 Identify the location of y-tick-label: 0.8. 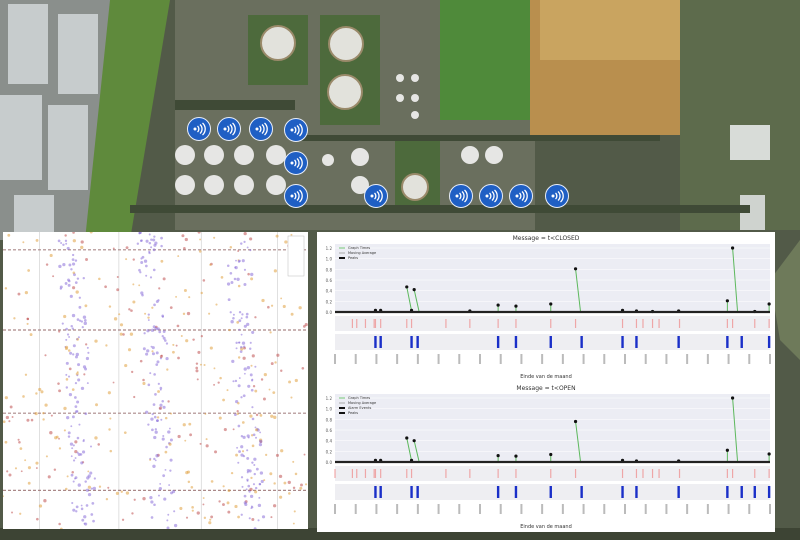
(329, 419).